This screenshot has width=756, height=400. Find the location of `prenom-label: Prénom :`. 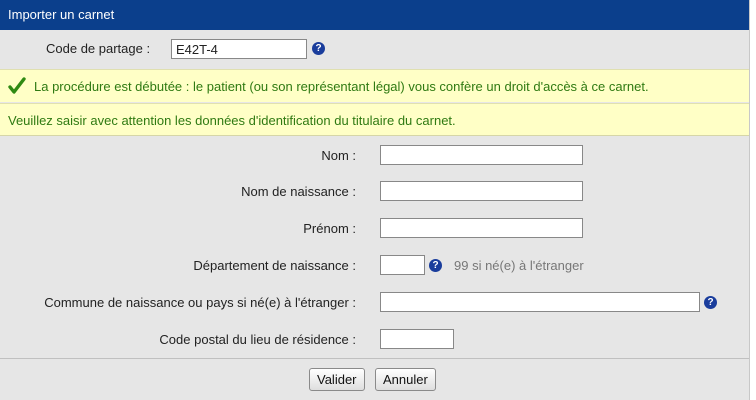

prenom-label: Prénom : is located at coordinates (329, 228).